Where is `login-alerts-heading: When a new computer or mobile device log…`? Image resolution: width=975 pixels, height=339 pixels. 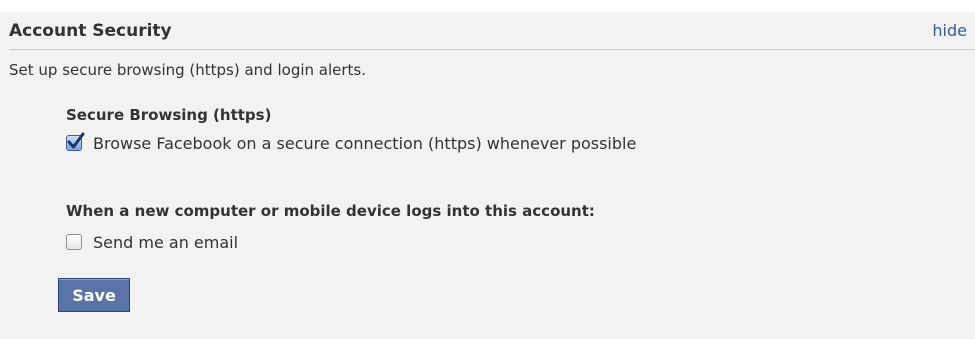
login-alerts-heading: When a new computer or mobile device log… is located at coordinates (330, 211).